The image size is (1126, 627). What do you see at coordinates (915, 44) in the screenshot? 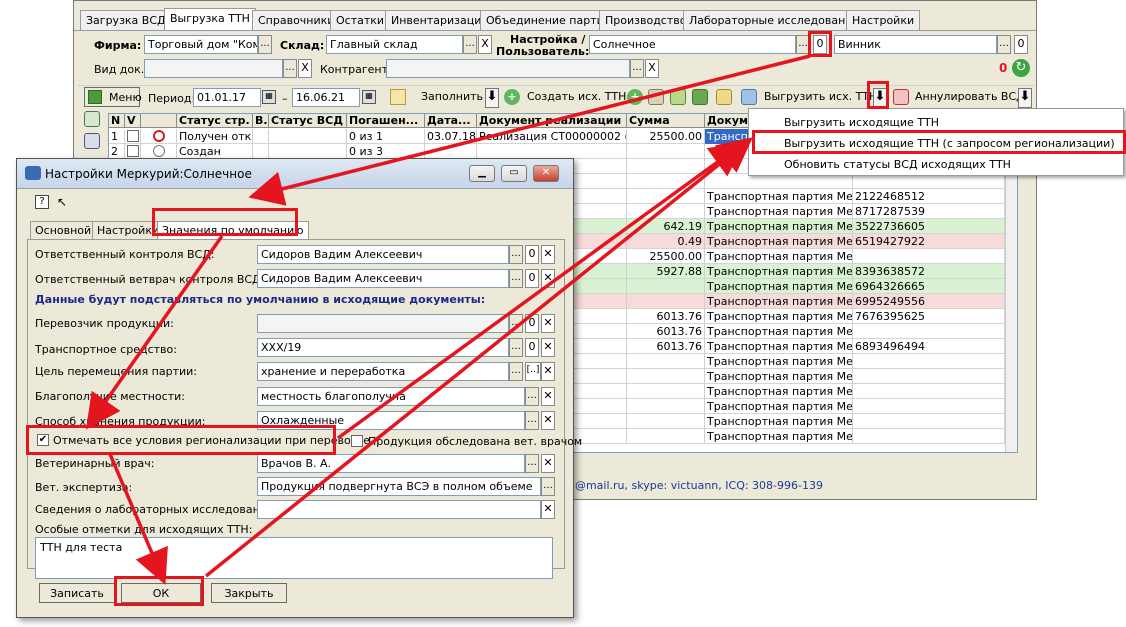
I see `user-field: Винник` at bounding box center [915, 44].